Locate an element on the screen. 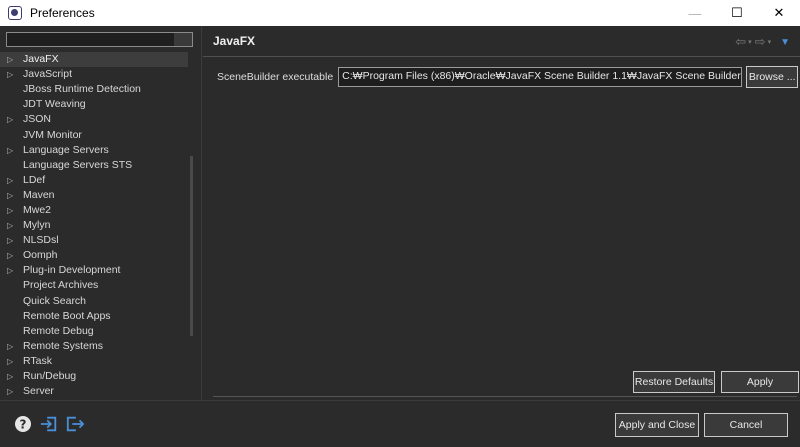 Image resolution: width=800 pixels, height=447 pixels. back-arrow-icon: ⇦ is located at coordinates (740, 42).